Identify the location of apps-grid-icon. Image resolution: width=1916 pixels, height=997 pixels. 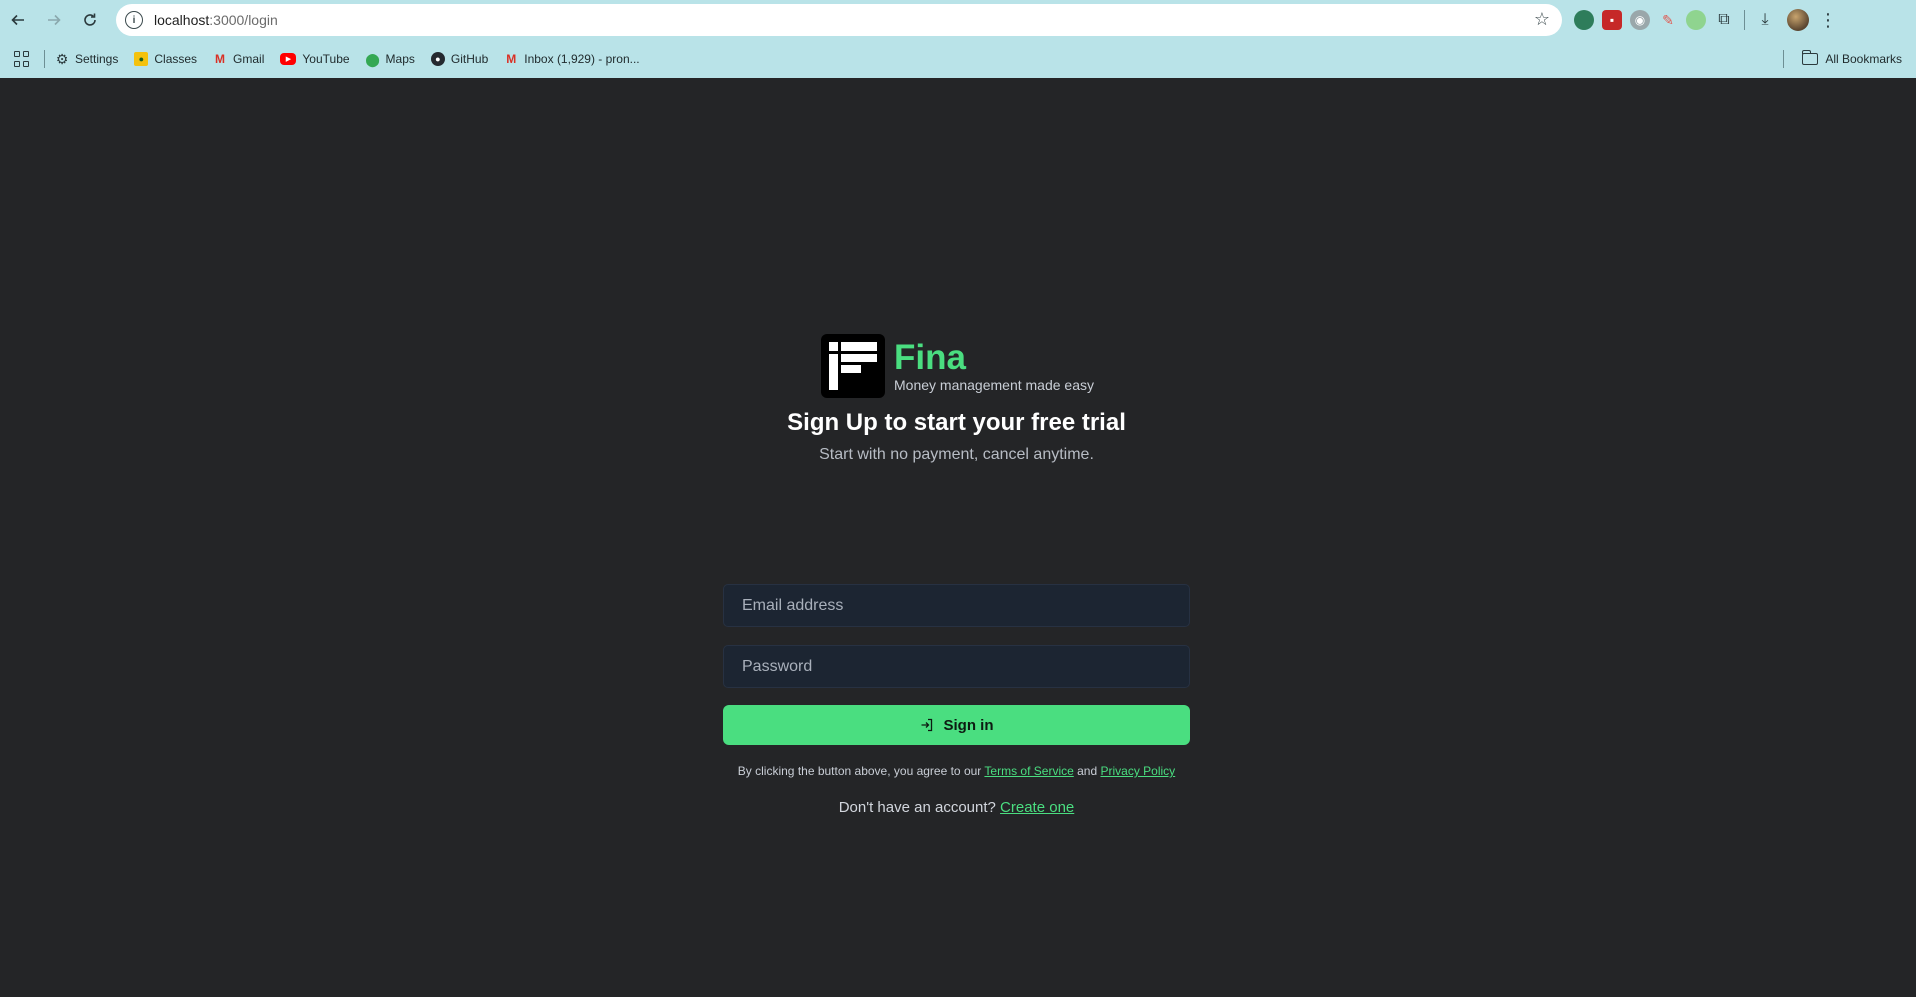
(22, 59).